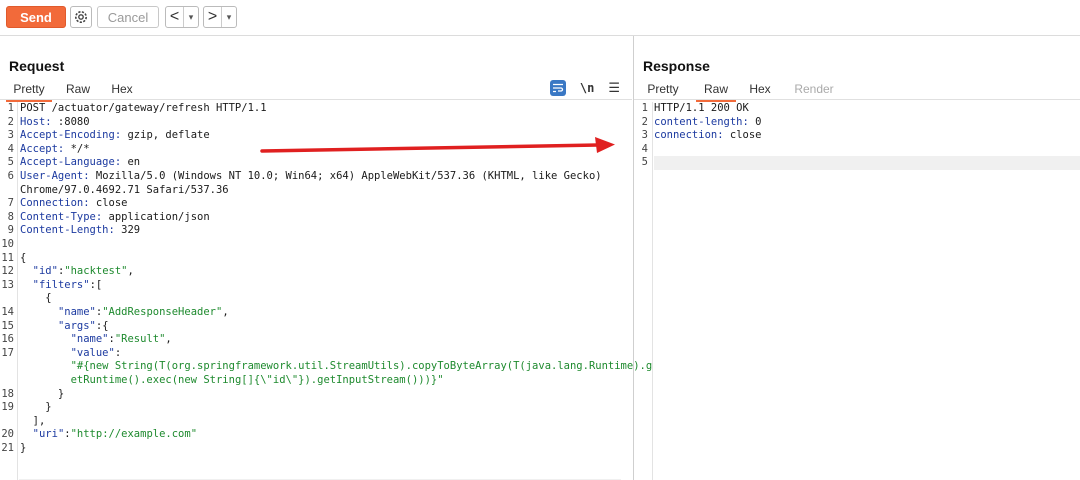  What do you see at coordinates (213, 17) in the screenshot?
I see `forward-arrow-icon: >` at bounding box center [213, 17].